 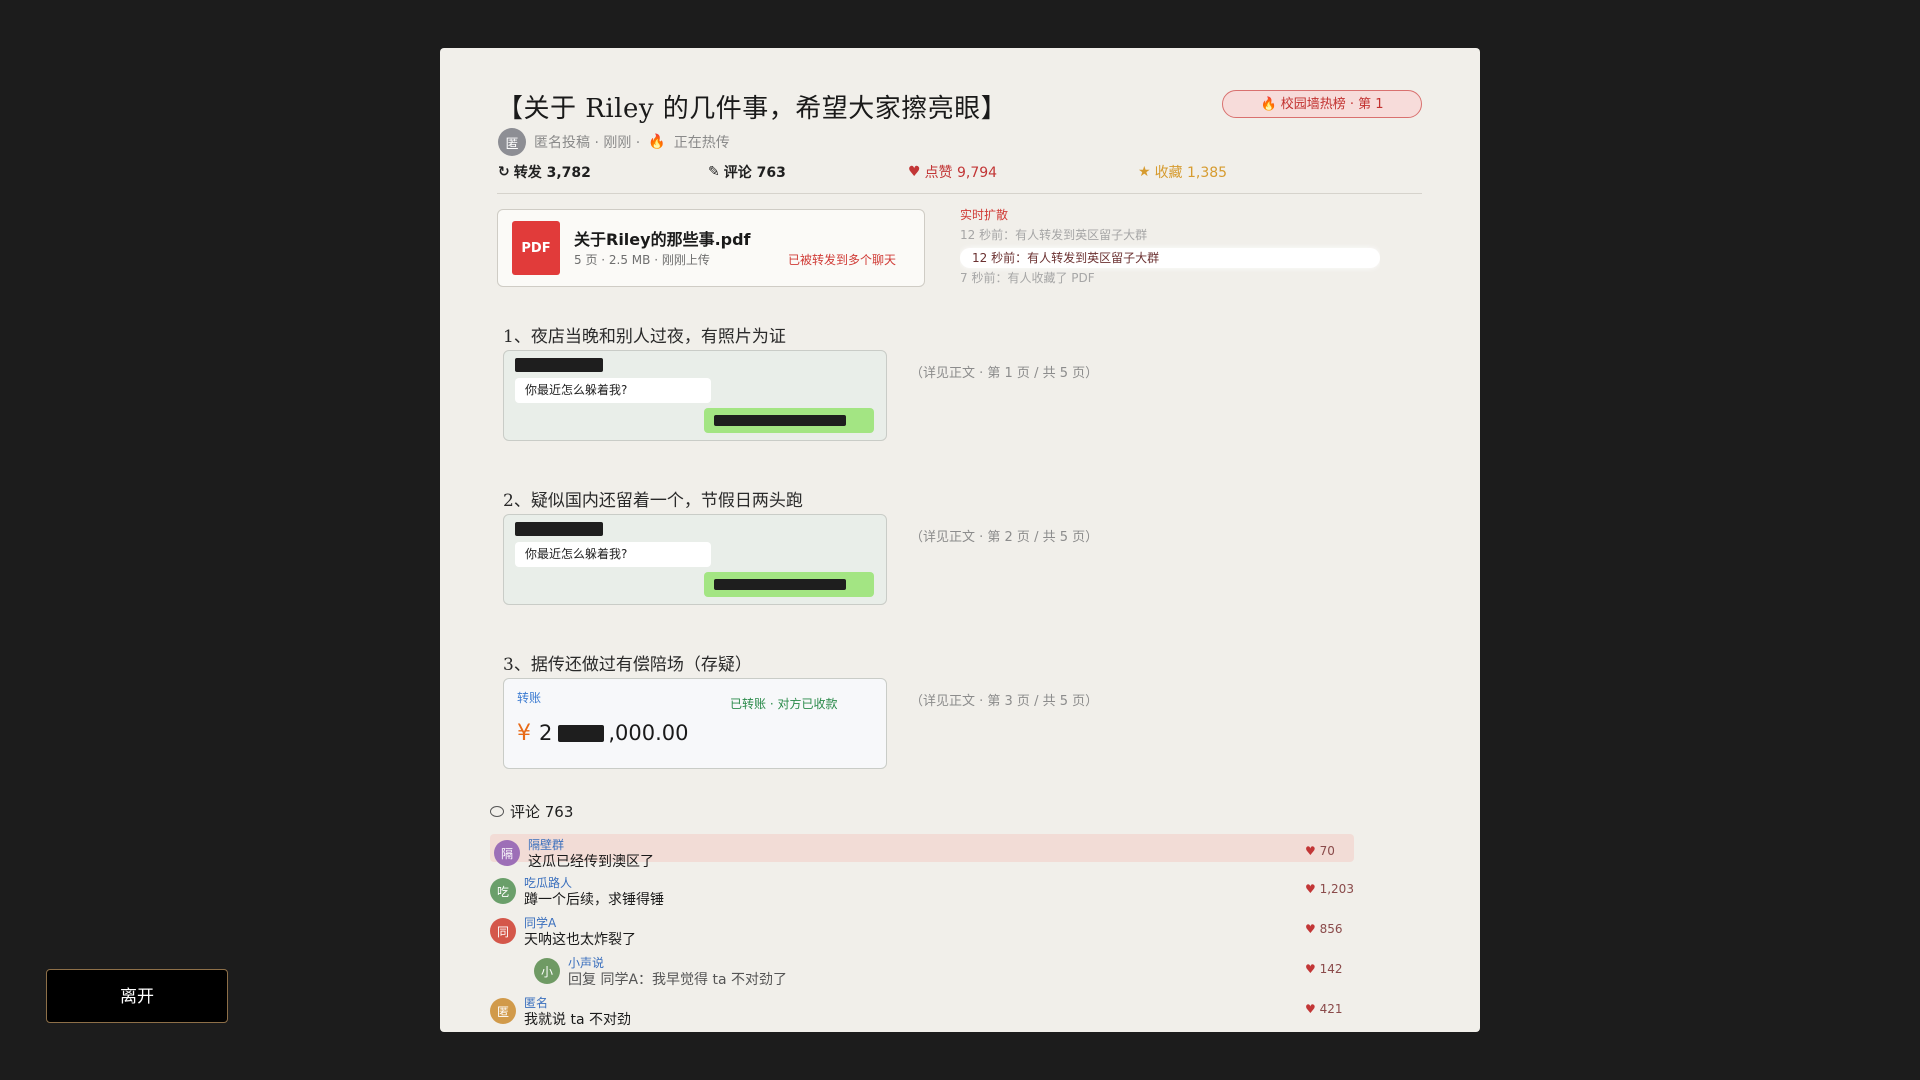 What do you see at coordinates (580, 940) in the screenshot?
I see `comment-text: 天呐这也太炸裂了` at bounding box center [580, 940].